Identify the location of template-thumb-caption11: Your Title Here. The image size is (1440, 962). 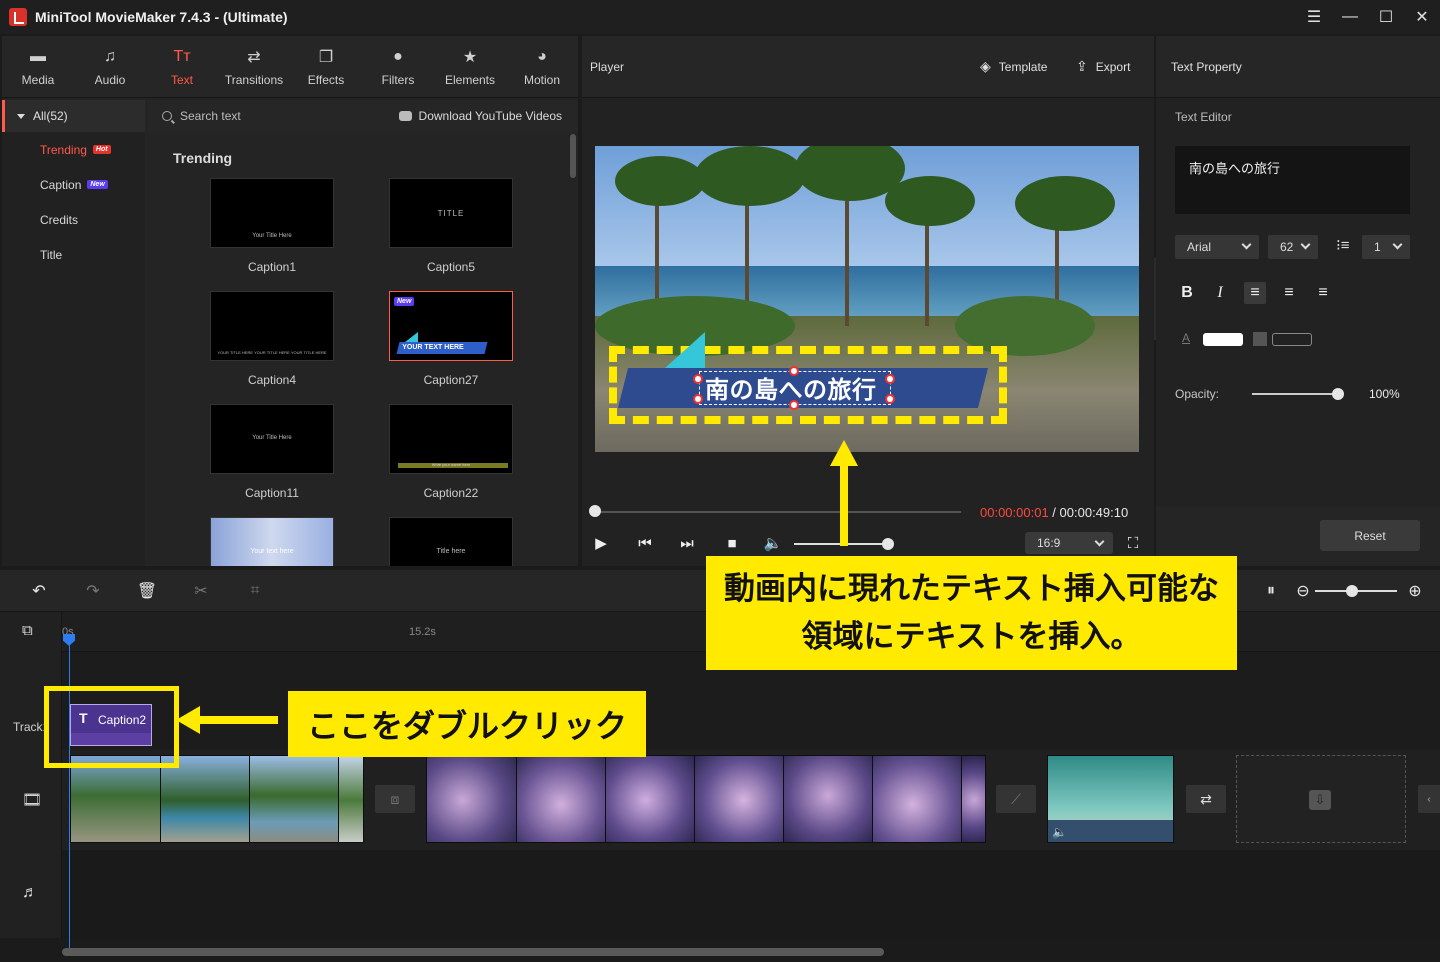
(272, 439).